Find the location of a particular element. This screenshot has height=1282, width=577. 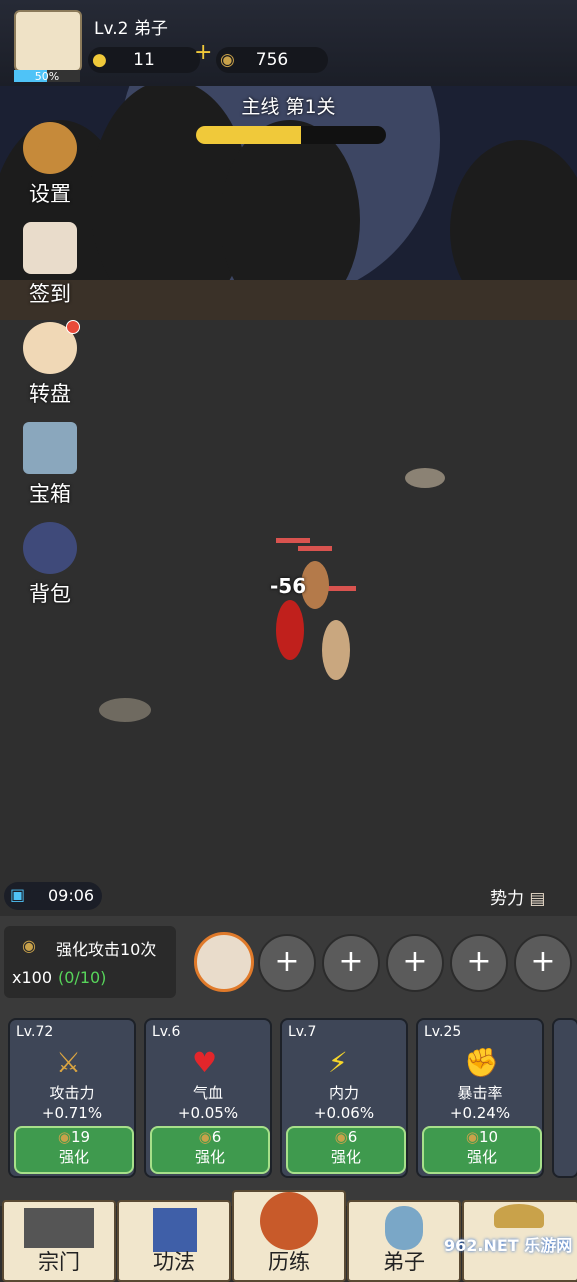

notification-dot is located at coordinates (73, 327).